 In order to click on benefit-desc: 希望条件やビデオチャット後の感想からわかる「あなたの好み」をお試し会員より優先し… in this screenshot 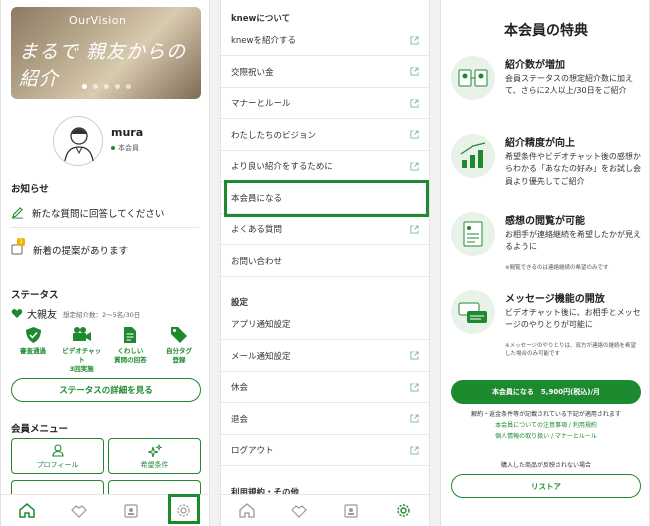, I will do `click(573, 169)`.